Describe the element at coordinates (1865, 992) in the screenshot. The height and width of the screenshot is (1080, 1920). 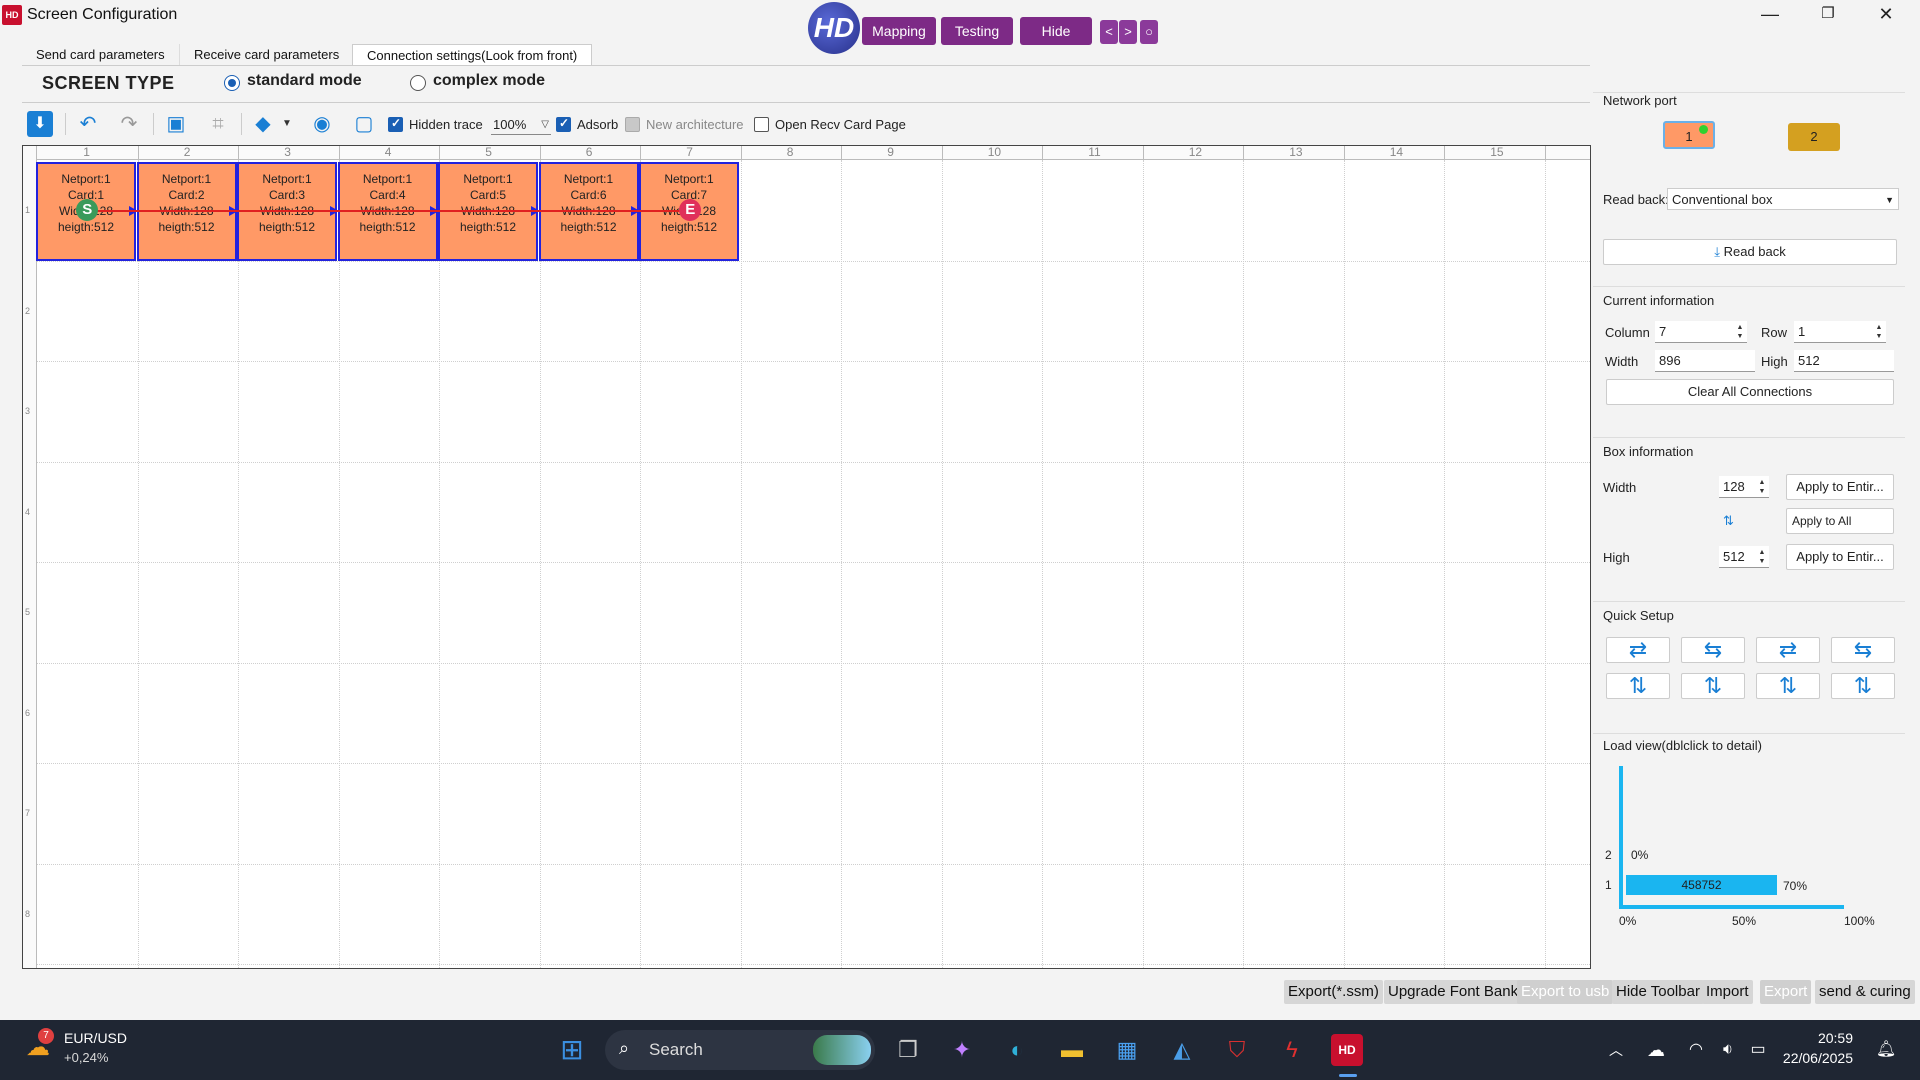
I see `send-curing-button: send & curing` at that location.